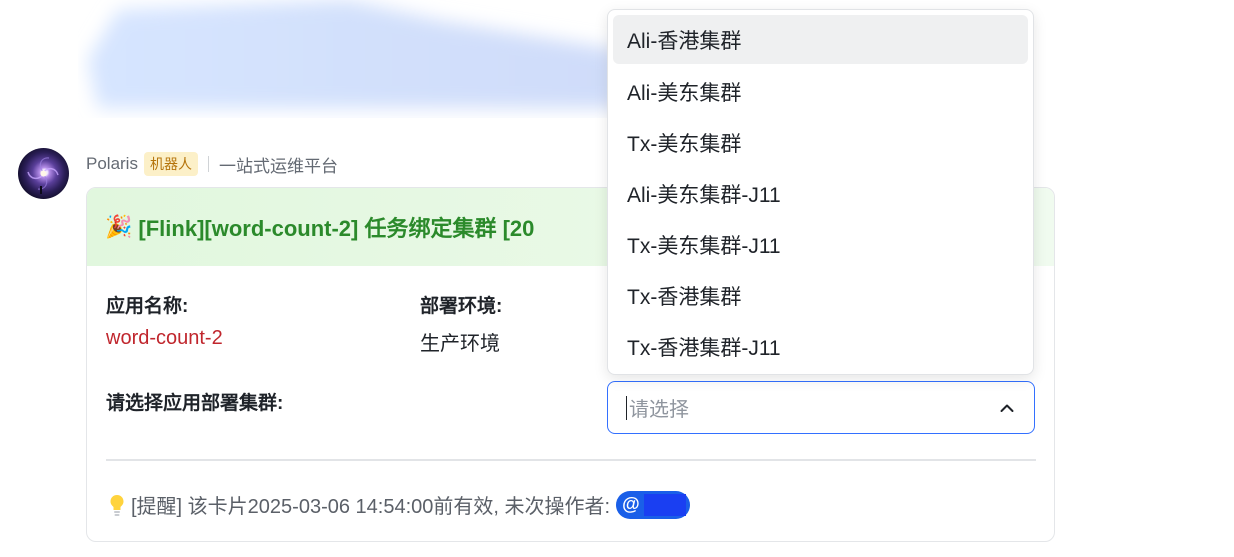 The height and width of the screenshot is (557, 1234). I want to click on footer-text: [提醒] 该卡片2025-03-06 14:54:00前有效, 未次操作者:, so click(371, 507).